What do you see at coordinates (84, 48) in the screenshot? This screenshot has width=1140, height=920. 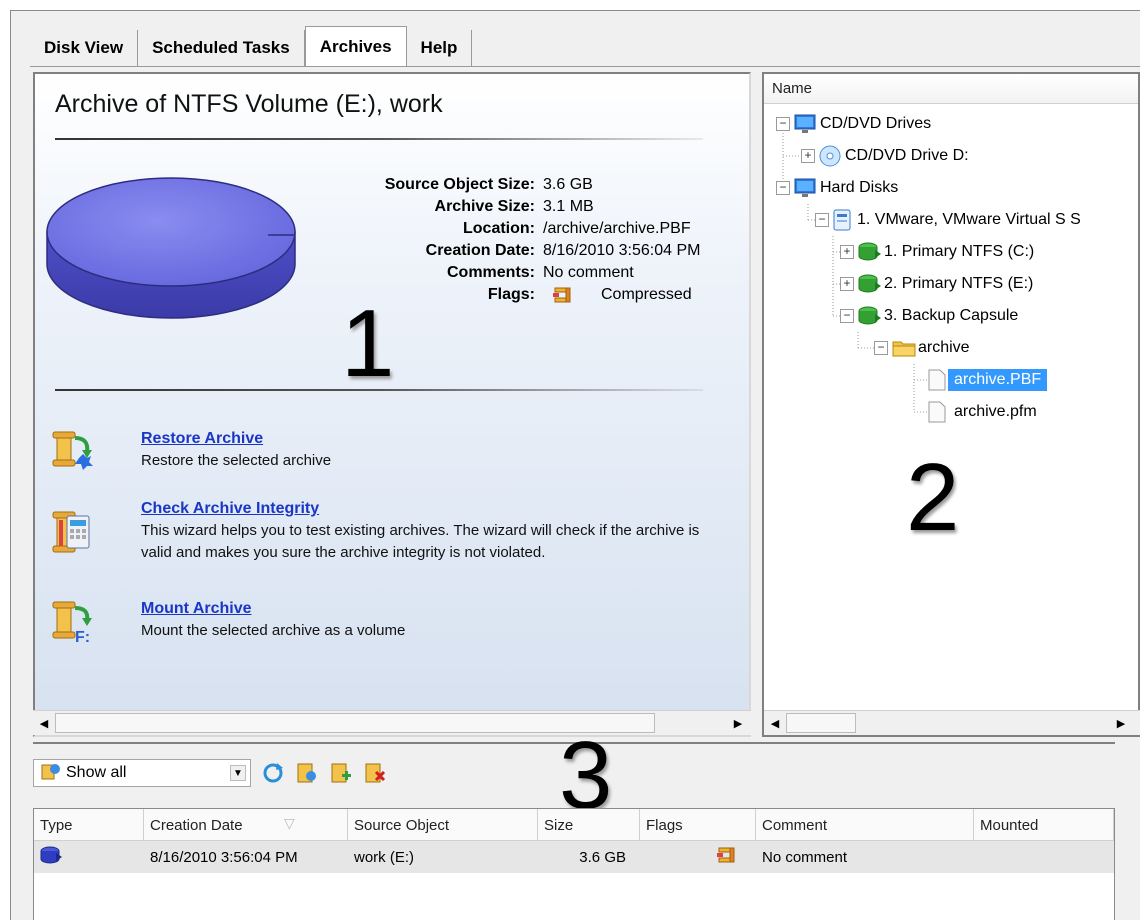 I see `tab-disk-view: Disk View` at bounding box center [84, 48].